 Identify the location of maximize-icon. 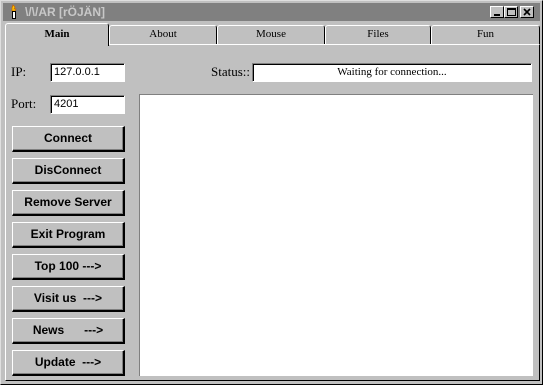
(511, 12).